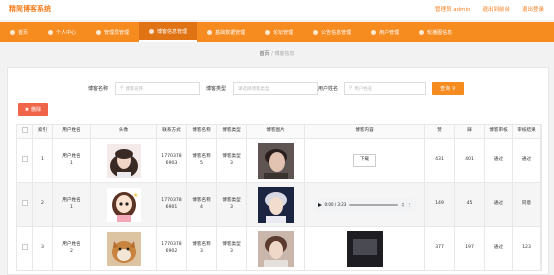  What do you see at coordinates (230, 32) in the screenshot?
I see `nav-item-label: 基础数据管理` at bounding box center [230, 32].